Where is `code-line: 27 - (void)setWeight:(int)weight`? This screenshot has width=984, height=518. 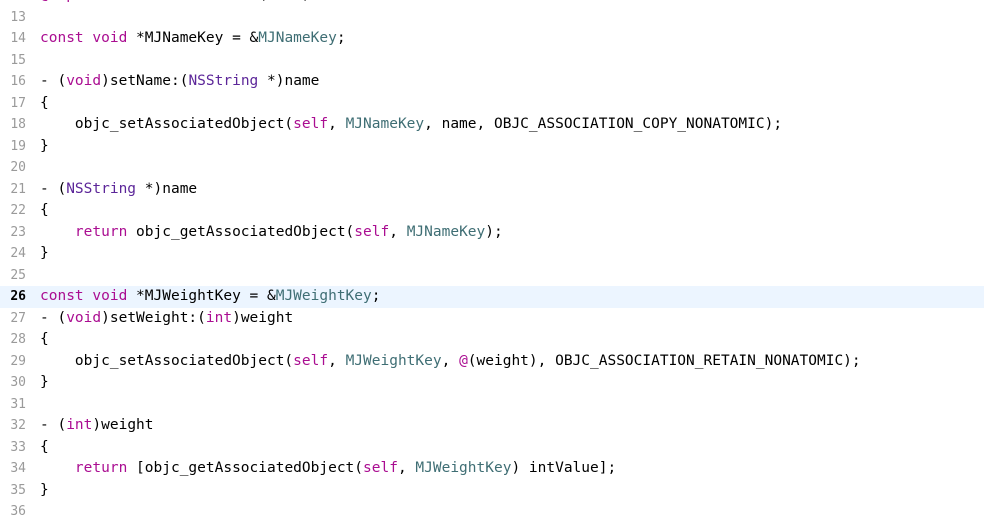
code-line: 27 - (void)setWeight:(int)weight is located at coordinates (492, 319).